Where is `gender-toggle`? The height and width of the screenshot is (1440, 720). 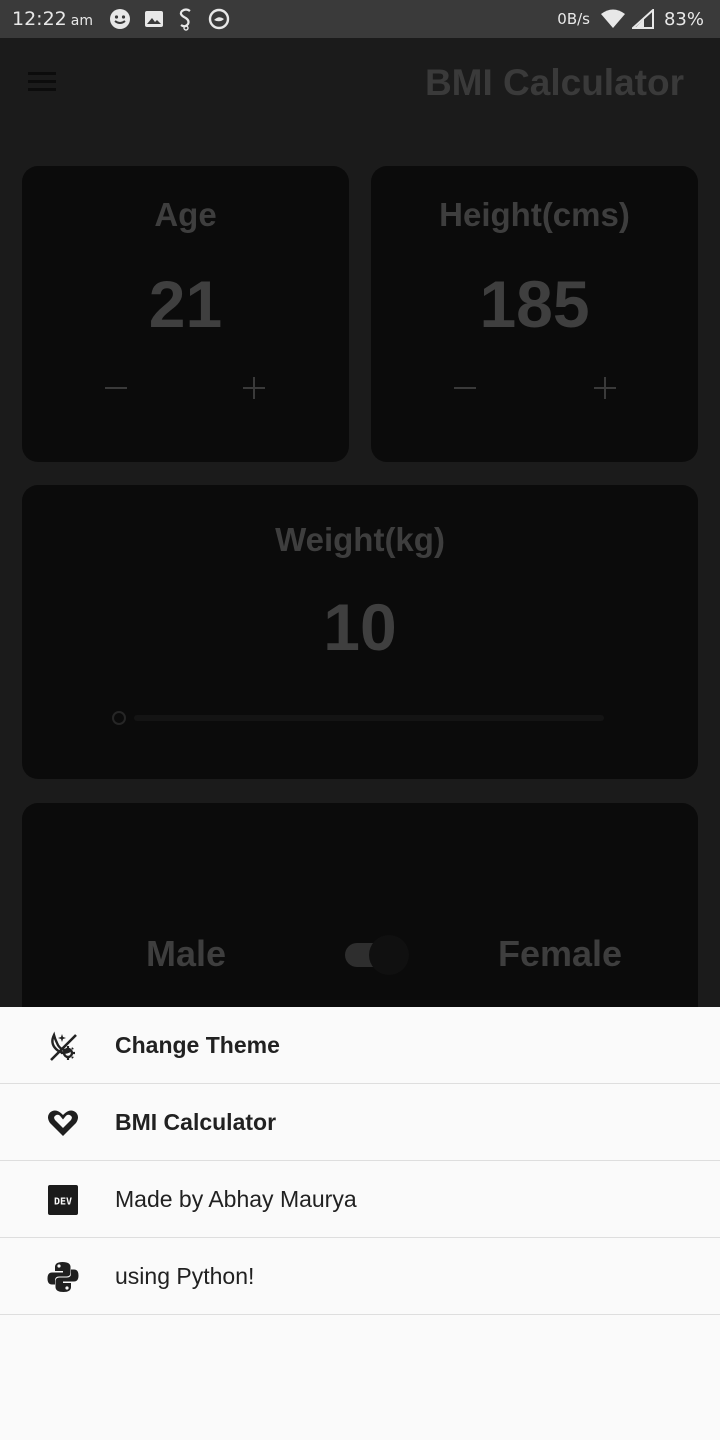 gender-toggle is located at coordinates (376, 955).